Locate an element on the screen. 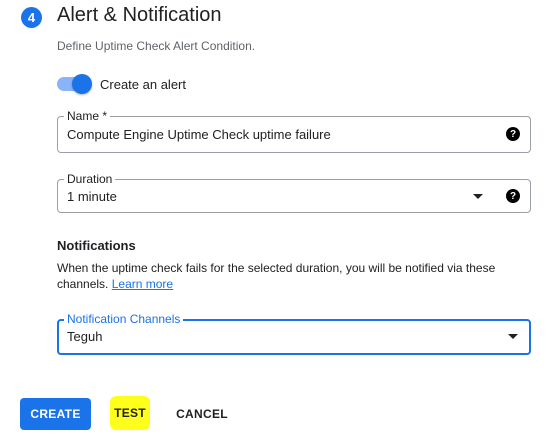  step-number: 4 is located at coordinates (31, 17).